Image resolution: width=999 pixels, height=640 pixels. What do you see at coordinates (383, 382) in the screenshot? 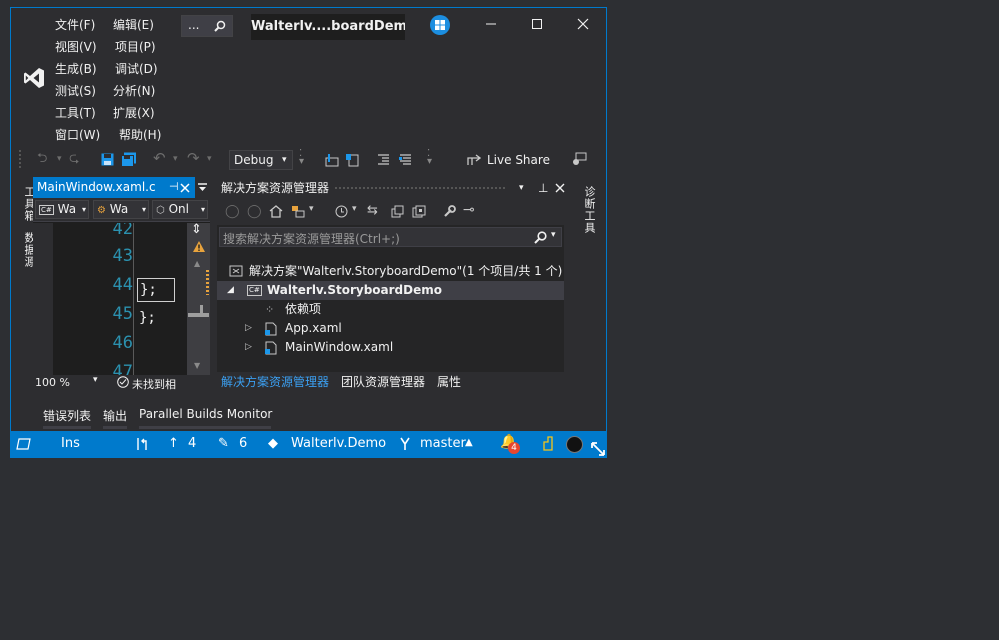
I see `tab-team-explorer: 团队资源管理器` at bounding box center [383, 382].